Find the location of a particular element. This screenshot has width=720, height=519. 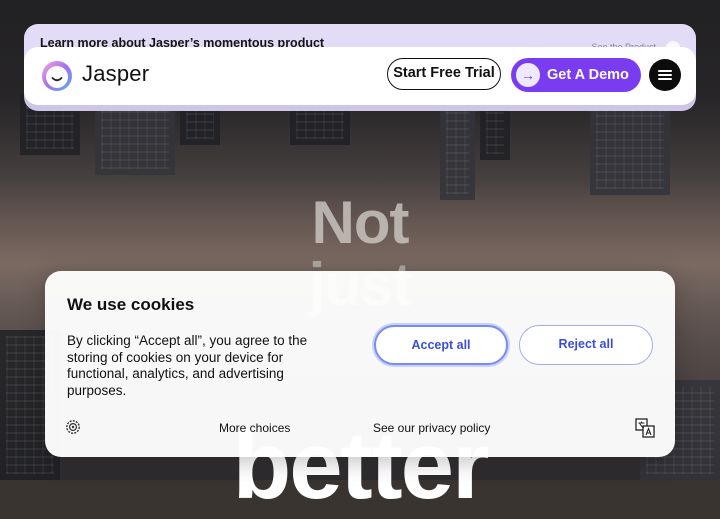

arrow-right-icon: → is located at coordinates (528, 75).